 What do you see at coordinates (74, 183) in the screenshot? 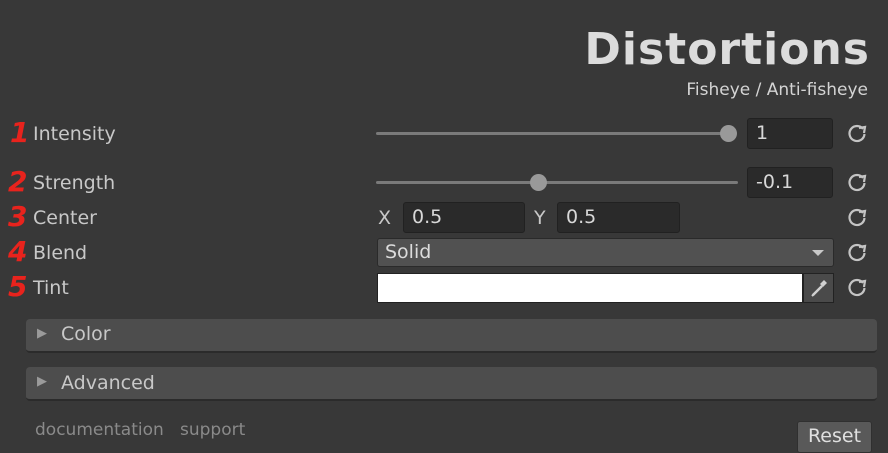
I see `strength-label: Strength` at bounding box center [74, 183].